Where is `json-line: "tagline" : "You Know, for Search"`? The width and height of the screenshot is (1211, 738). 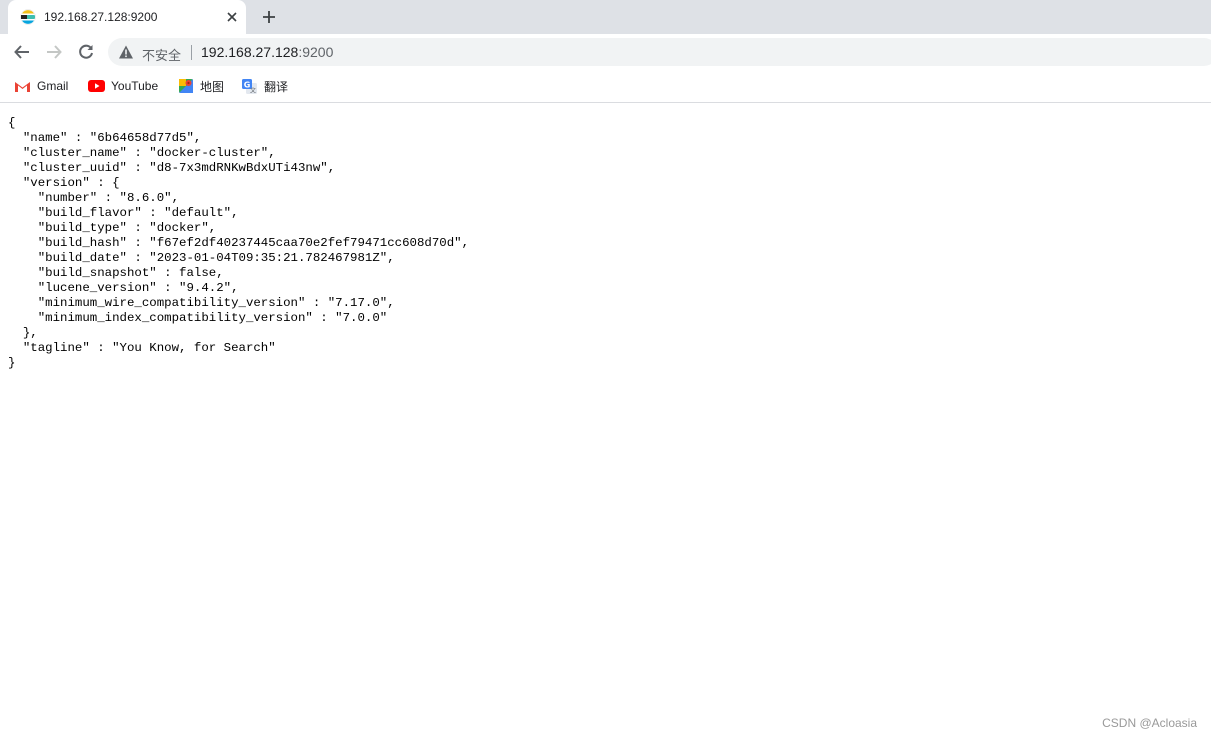 json-line: "tagline" : "You Know, for Search" is located at coordinates (142, 348).